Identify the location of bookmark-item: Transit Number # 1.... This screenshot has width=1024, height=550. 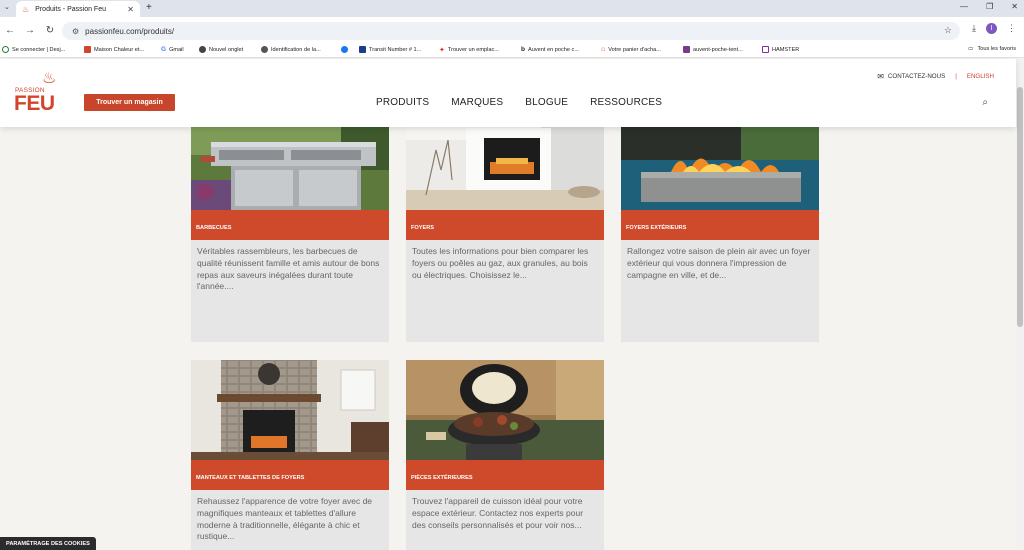
(390, 49).